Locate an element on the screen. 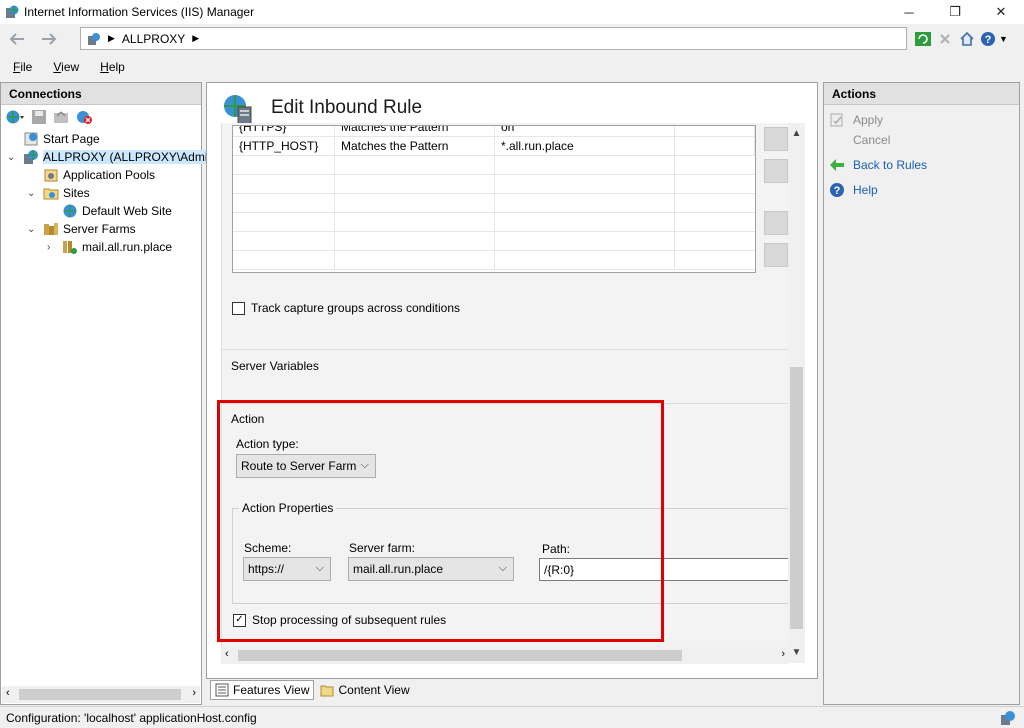 Image resolution: width=1024 pixels, height=728 pixels. table-row: {HTTPS} Matches the Pattern on is located at coordinates (494, 131).